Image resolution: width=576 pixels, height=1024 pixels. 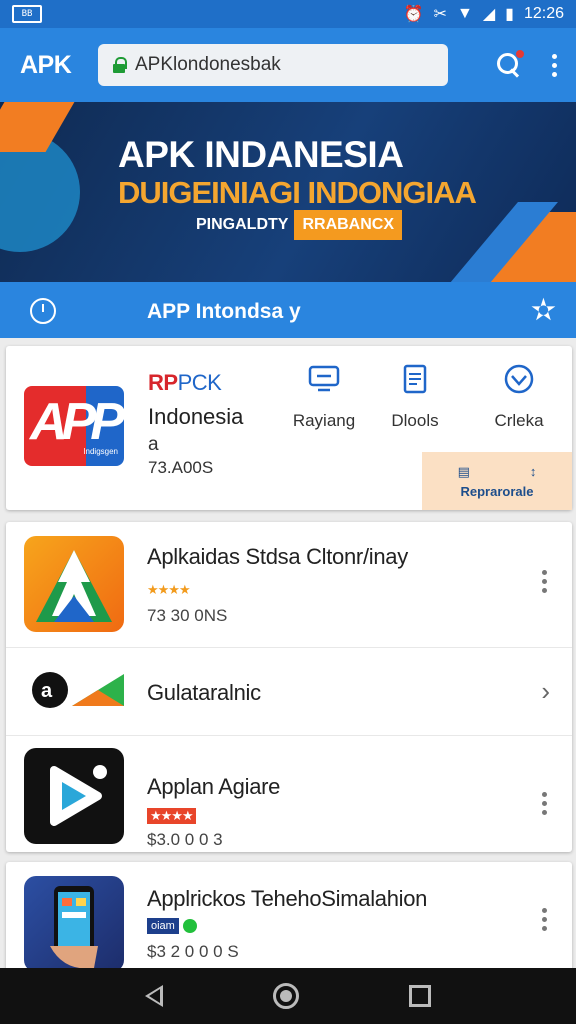 What do you see at coordinates (224, 311) in the screenshot?
I see `section-title: APP Intondsa y` at bounding box center [224, 311].